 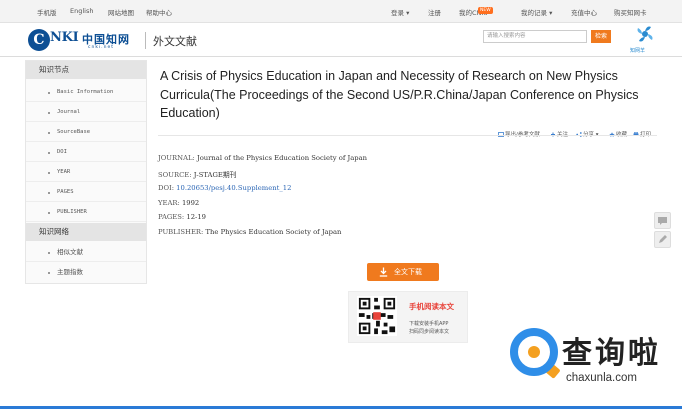 I want to click on doi-link: 10.20653/pesj.40.Supplement_12, so click(x=233, y=188).